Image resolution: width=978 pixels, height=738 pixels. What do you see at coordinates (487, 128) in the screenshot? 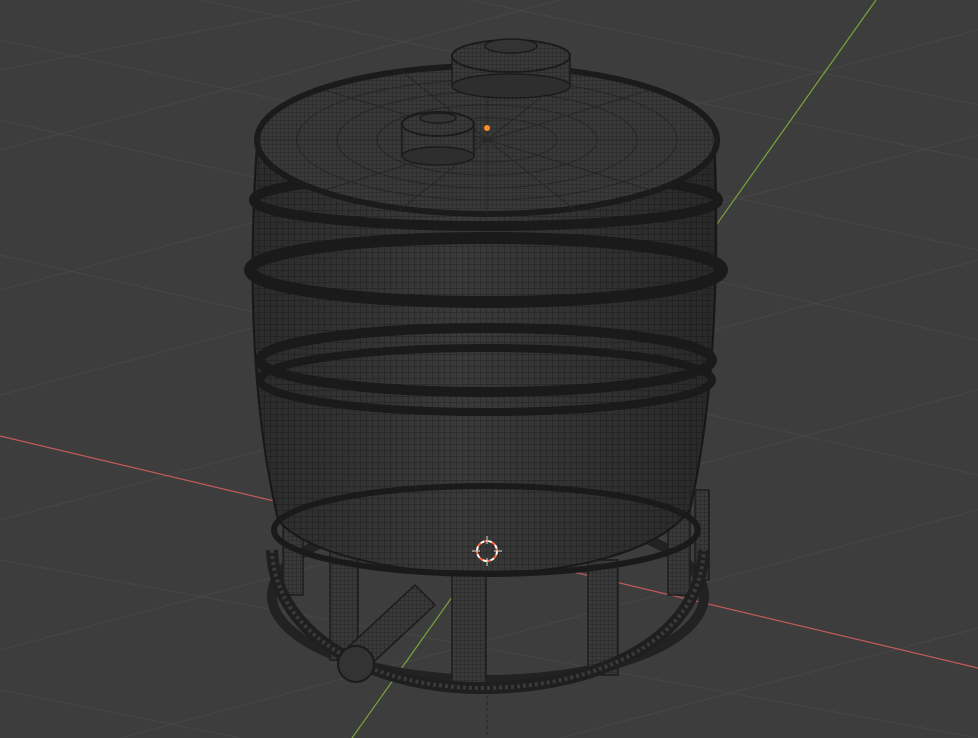
I see `object-origin-dot` at bounding box center [487, 128].